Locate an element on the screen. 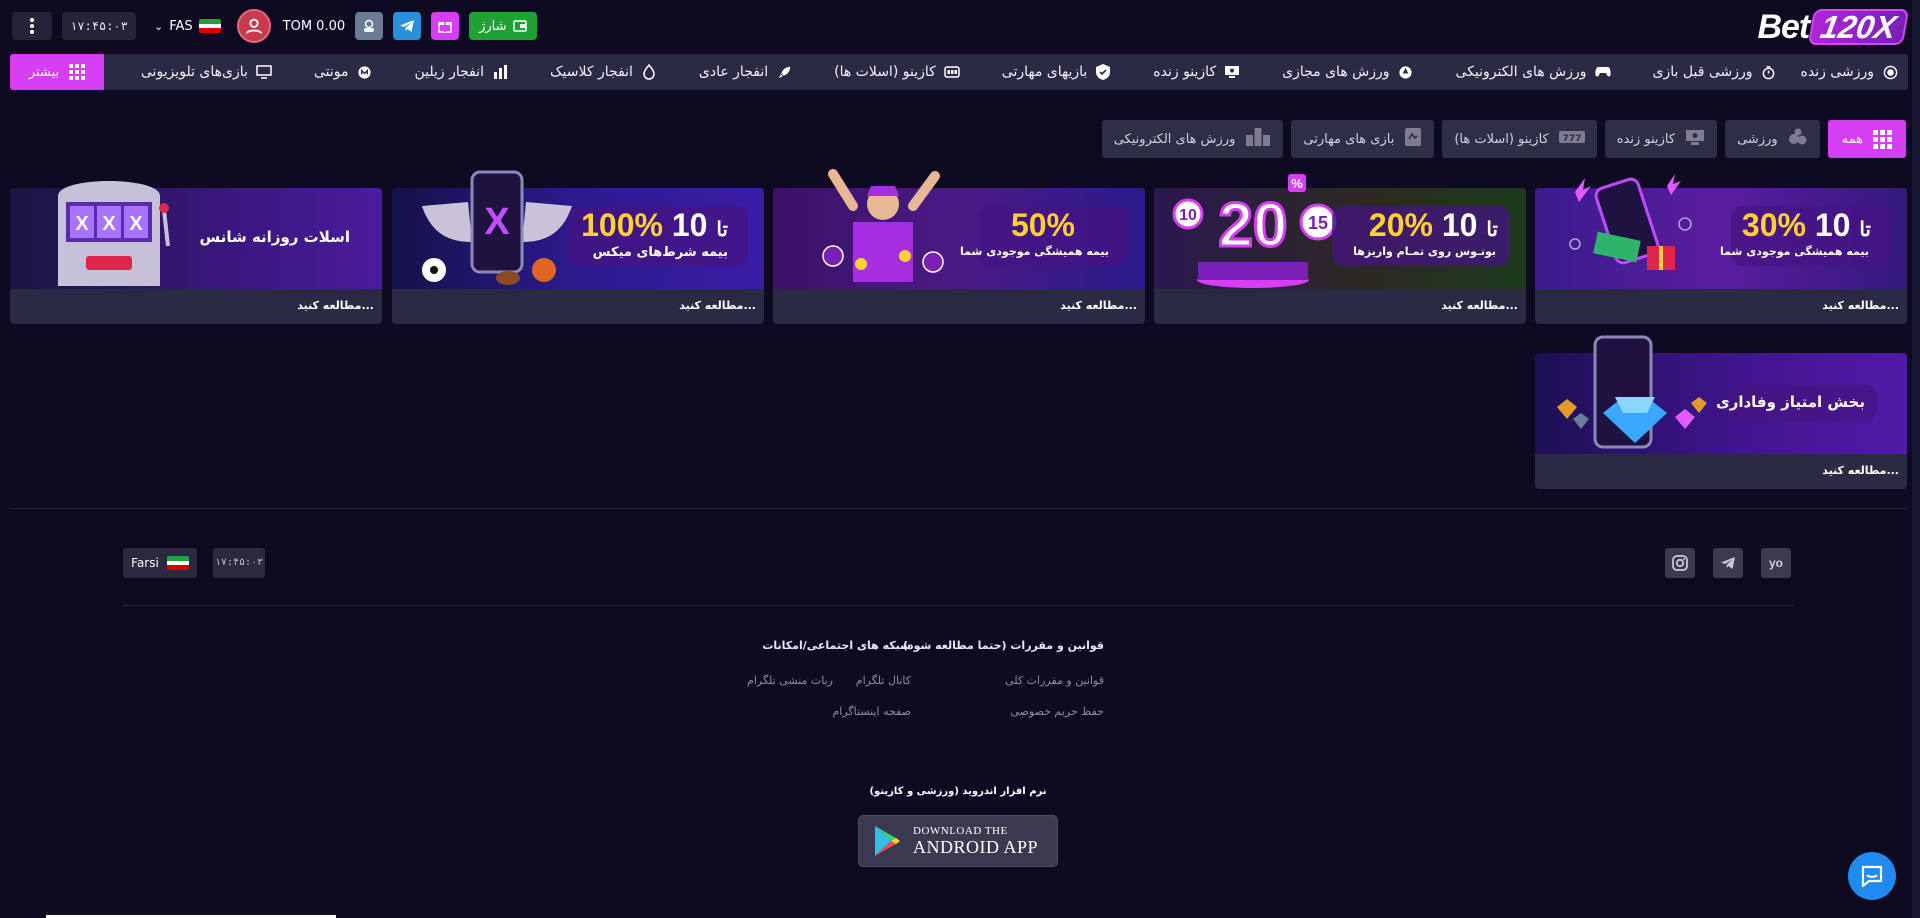 This screenshot has height=918, width=1920. promo-headline: 30% تا 10 is located at coordinates (1806, 225).